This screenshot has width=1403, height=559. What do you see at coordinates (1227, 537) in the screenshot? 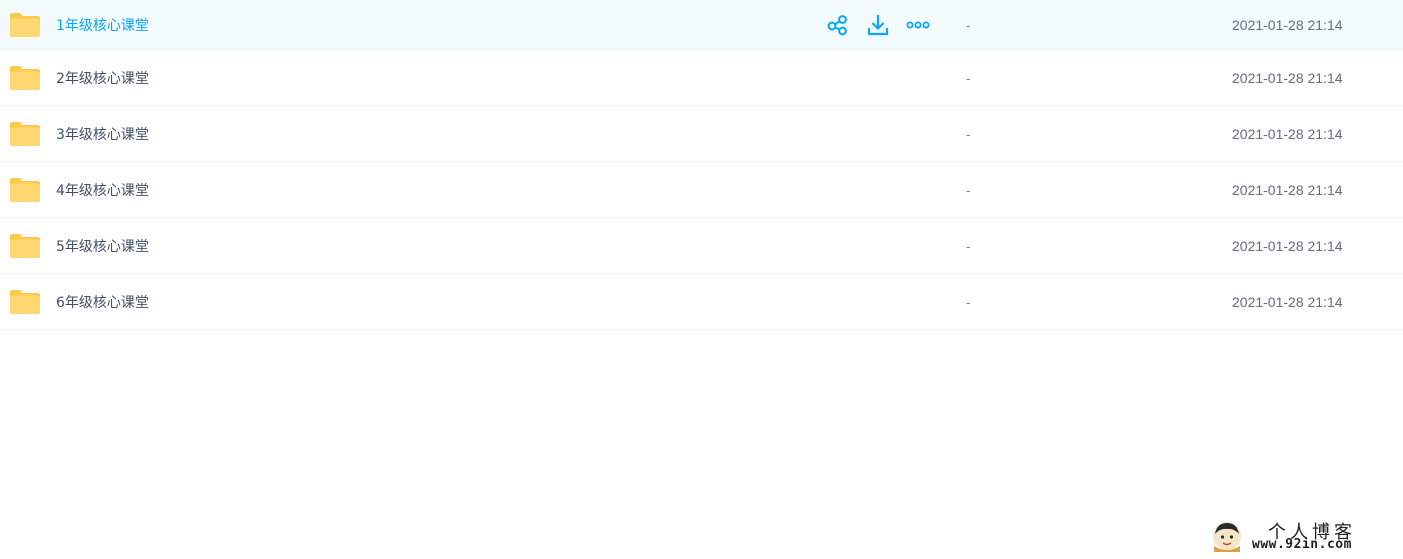
I see `avatar-icon` at bounding box center [1227, 537].